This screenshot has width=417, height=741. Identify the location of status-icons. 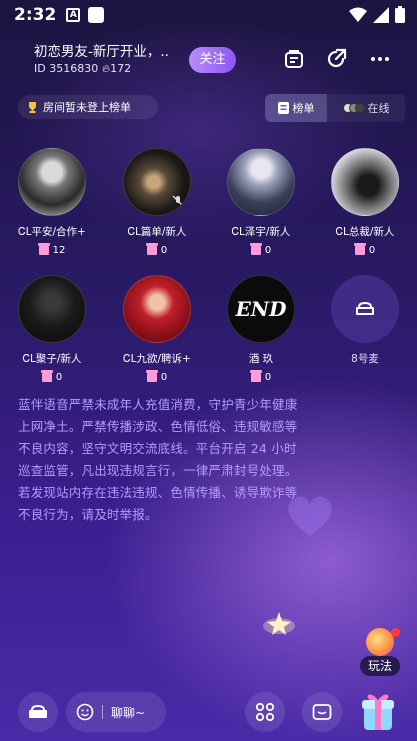
(377, 14).